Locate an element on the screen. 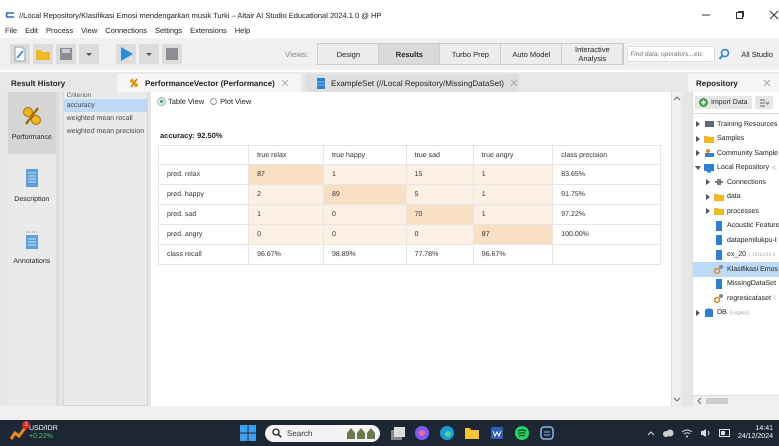 This screenshot has height=446, width=779. stop-button is located at coordinates (172, 54).